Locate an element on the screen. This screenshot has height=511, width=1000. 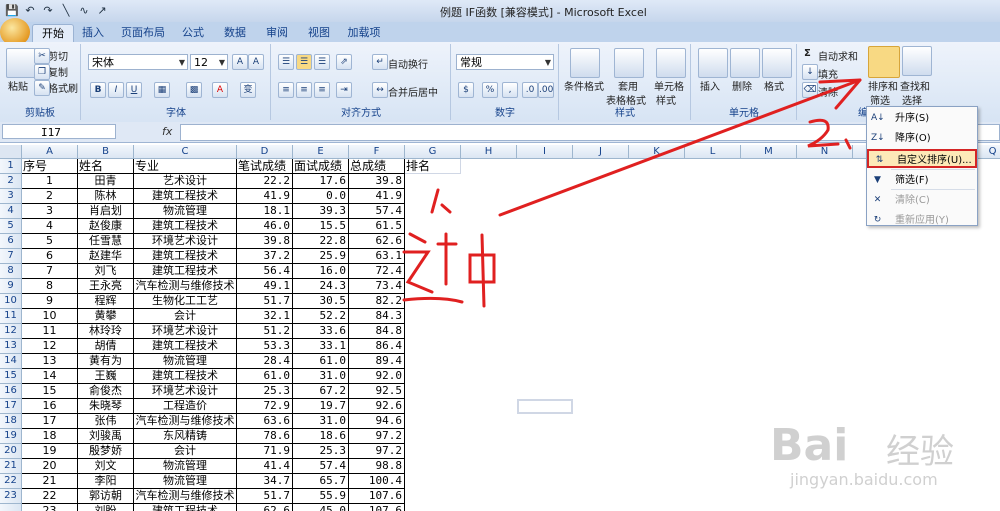
copy-button: 复制 is located at coordinates (58, 71).